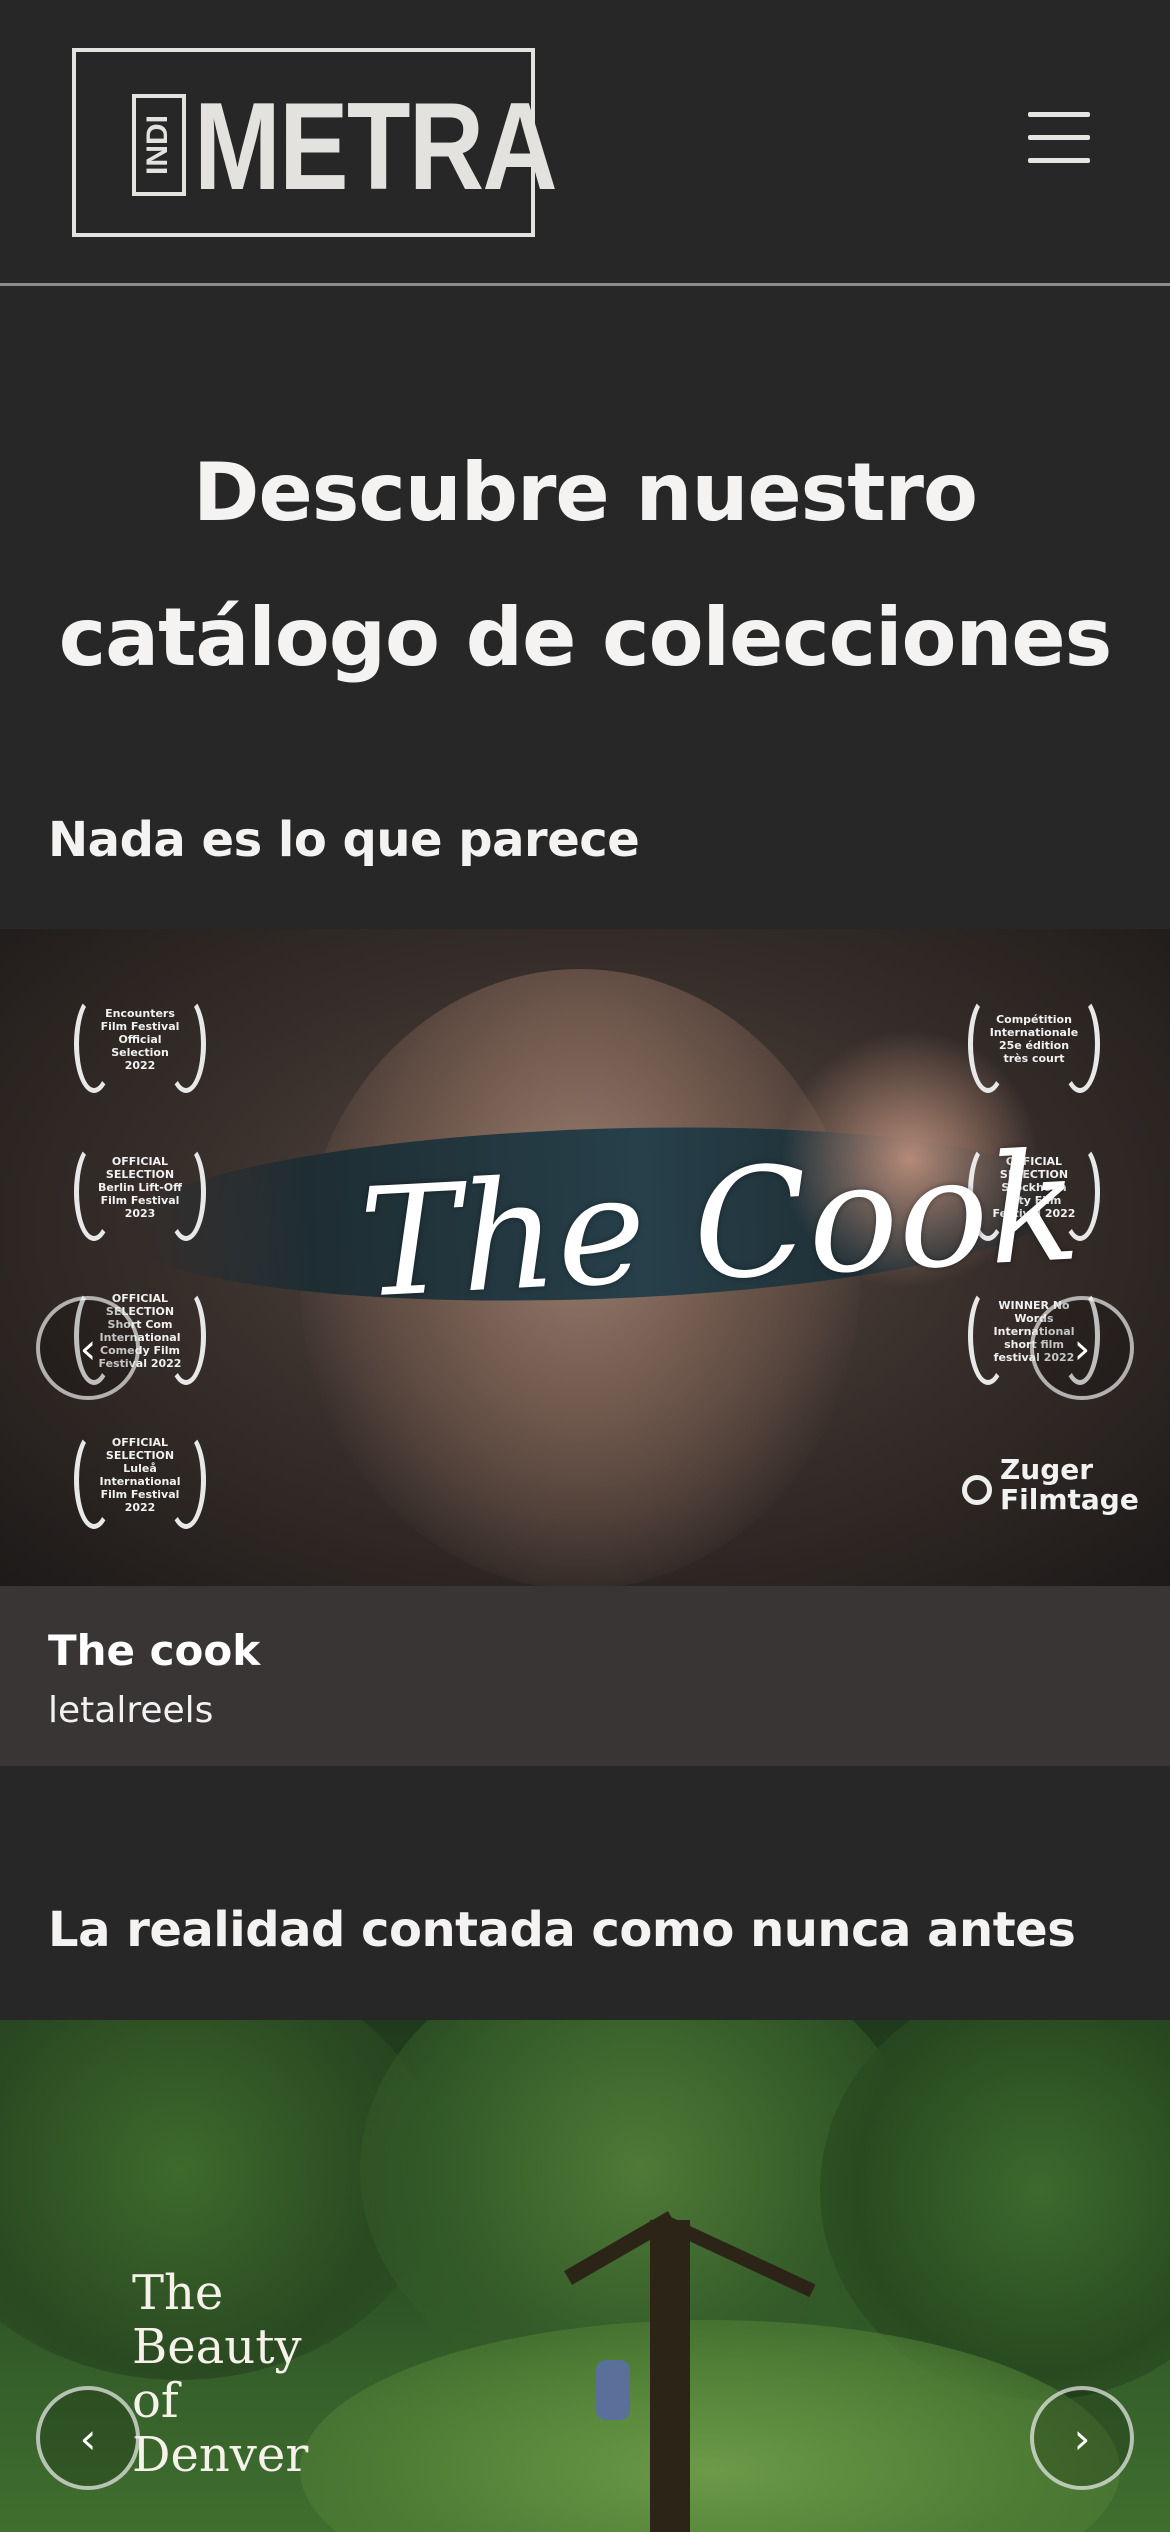 The height and width of the screenshot is (2532, 1170). Describe the element at coordinates (585, 1676) in the screenshot. I see `movie-caption: The cook letalreels` at that location.